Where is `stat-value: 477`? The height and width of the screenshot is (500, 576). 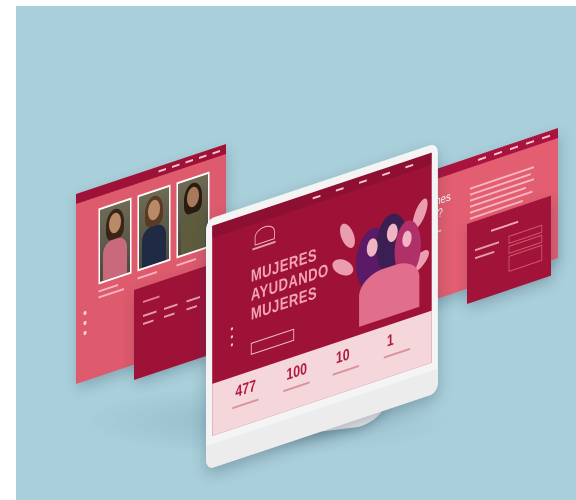 stat-value: 477 is located at coordinates (246, 389).